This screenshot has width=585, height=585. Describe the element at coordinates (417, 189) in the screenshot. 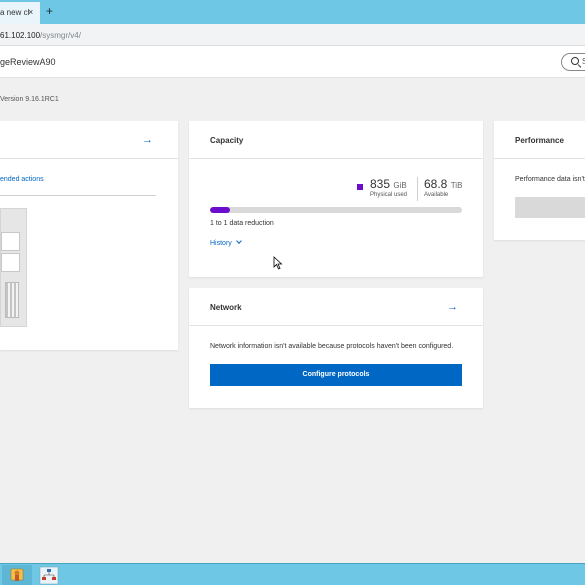

I see `capacity-separator` at that location.